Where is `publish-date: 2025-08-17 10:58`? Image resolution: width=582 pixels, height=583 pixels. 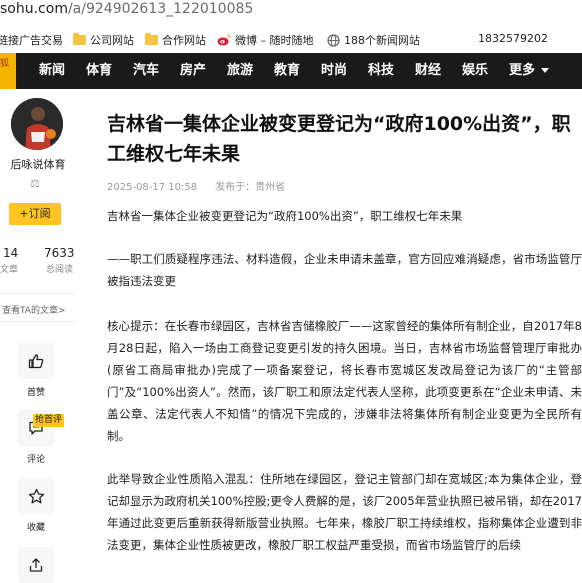 publish-date: 2025-08-17 10:58 is located at coordinates (152, 187).